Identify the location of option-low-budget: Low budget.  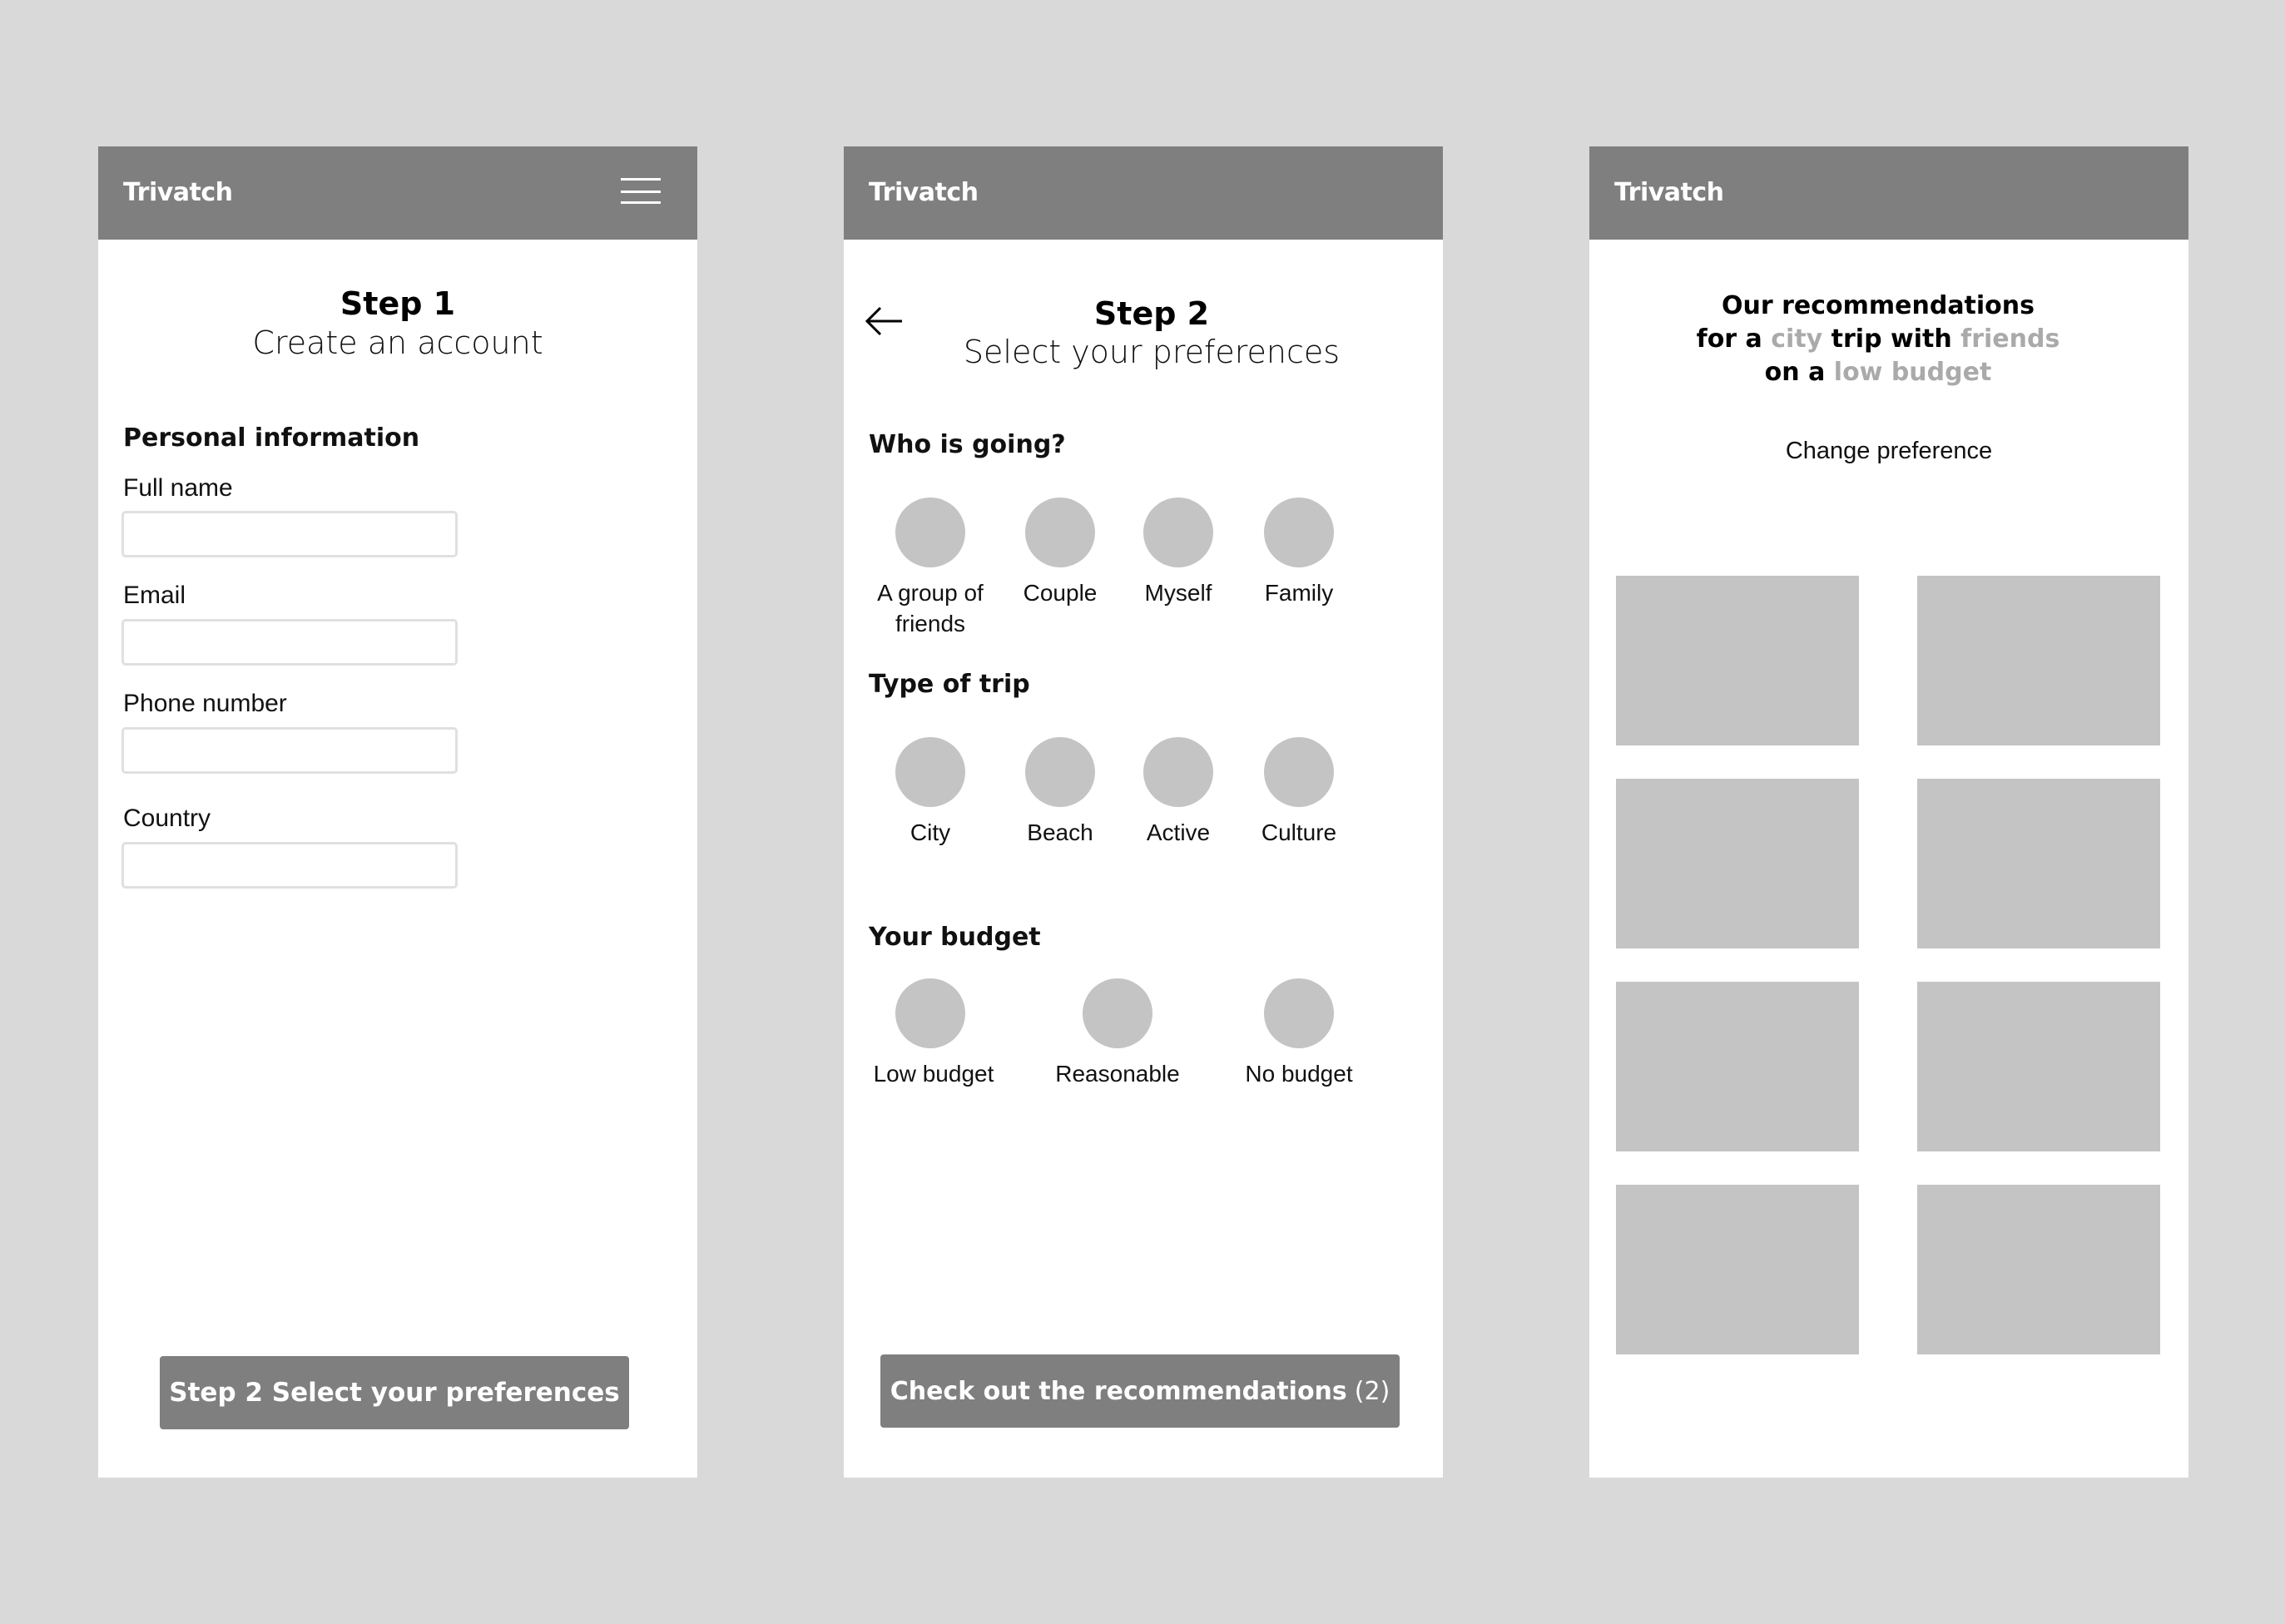
(934, 1033).